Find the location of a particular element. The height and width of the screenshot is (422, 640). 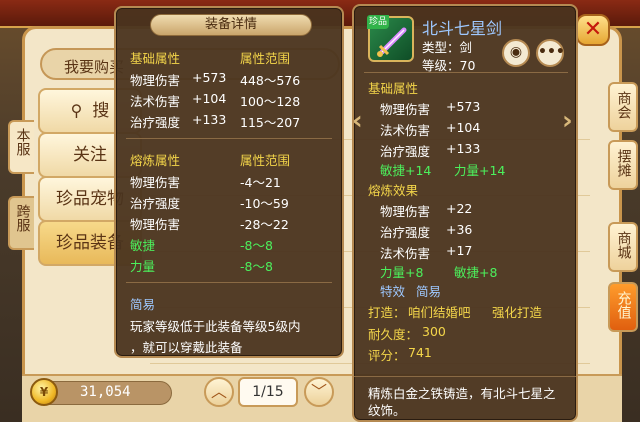

base-row-value: +573 is located at coordinates (209, 77).